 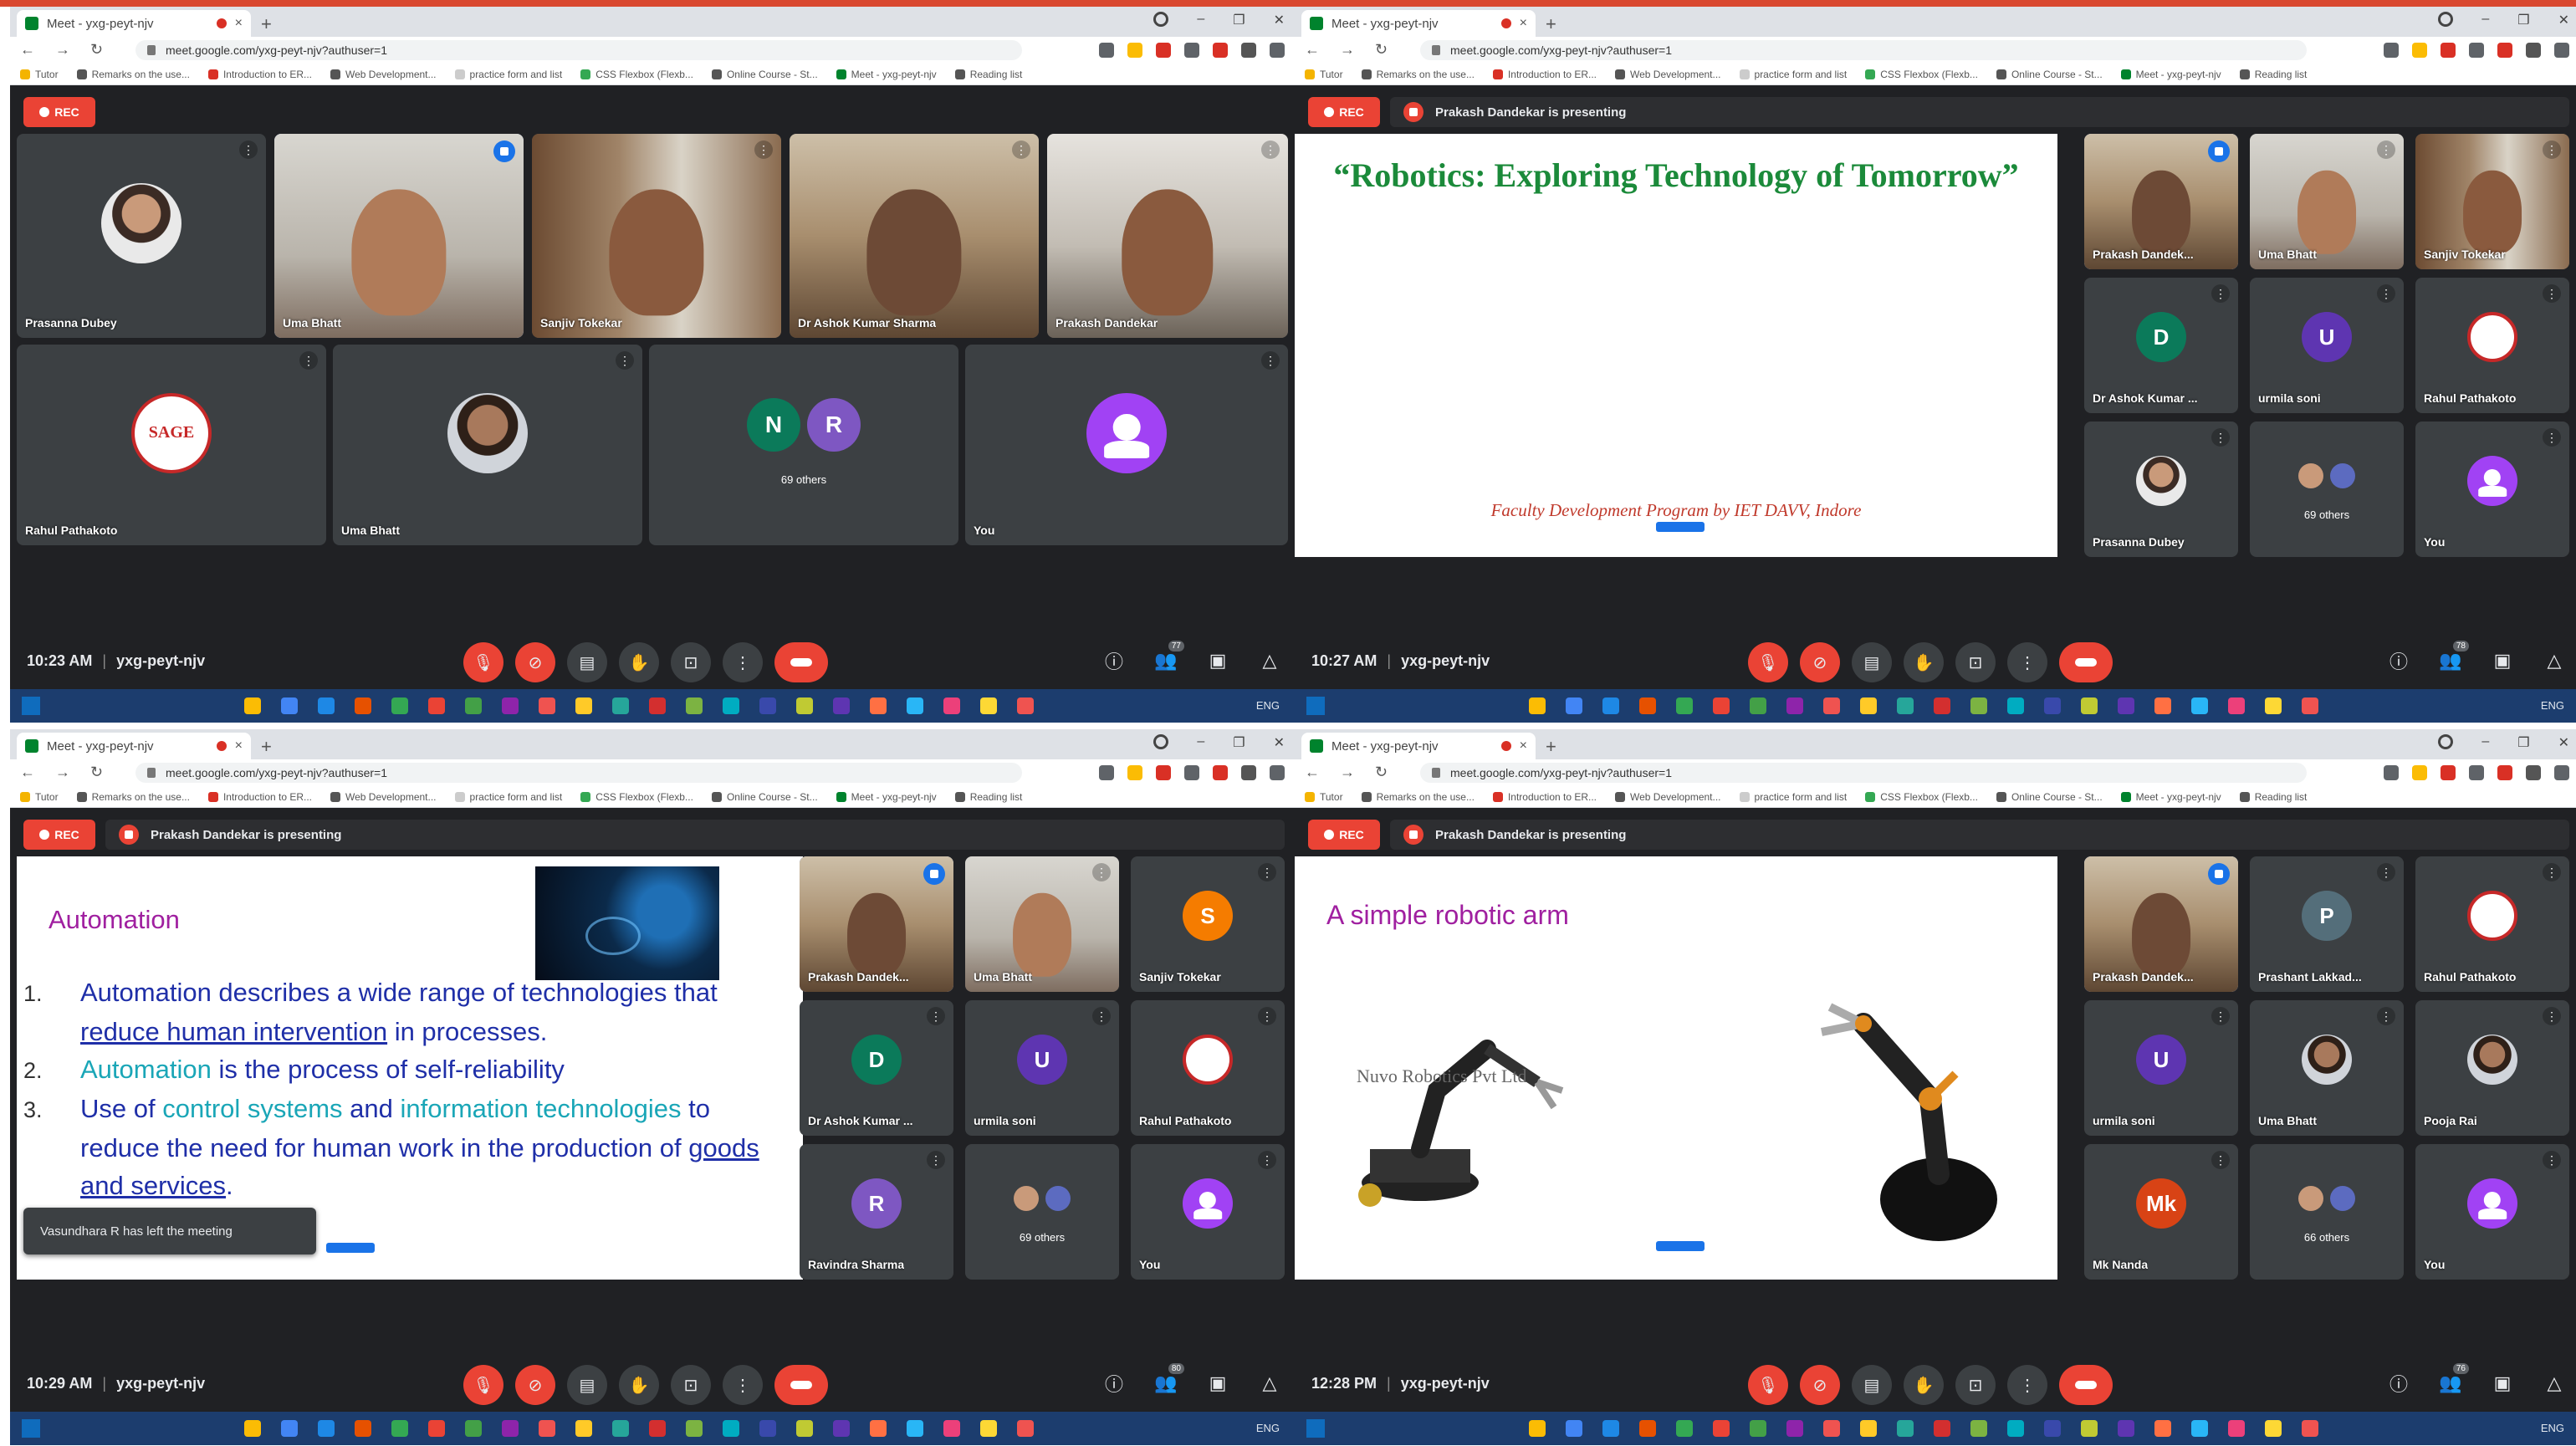 I want to click on tab-close-button: ×, so click(x=1523, y=23).